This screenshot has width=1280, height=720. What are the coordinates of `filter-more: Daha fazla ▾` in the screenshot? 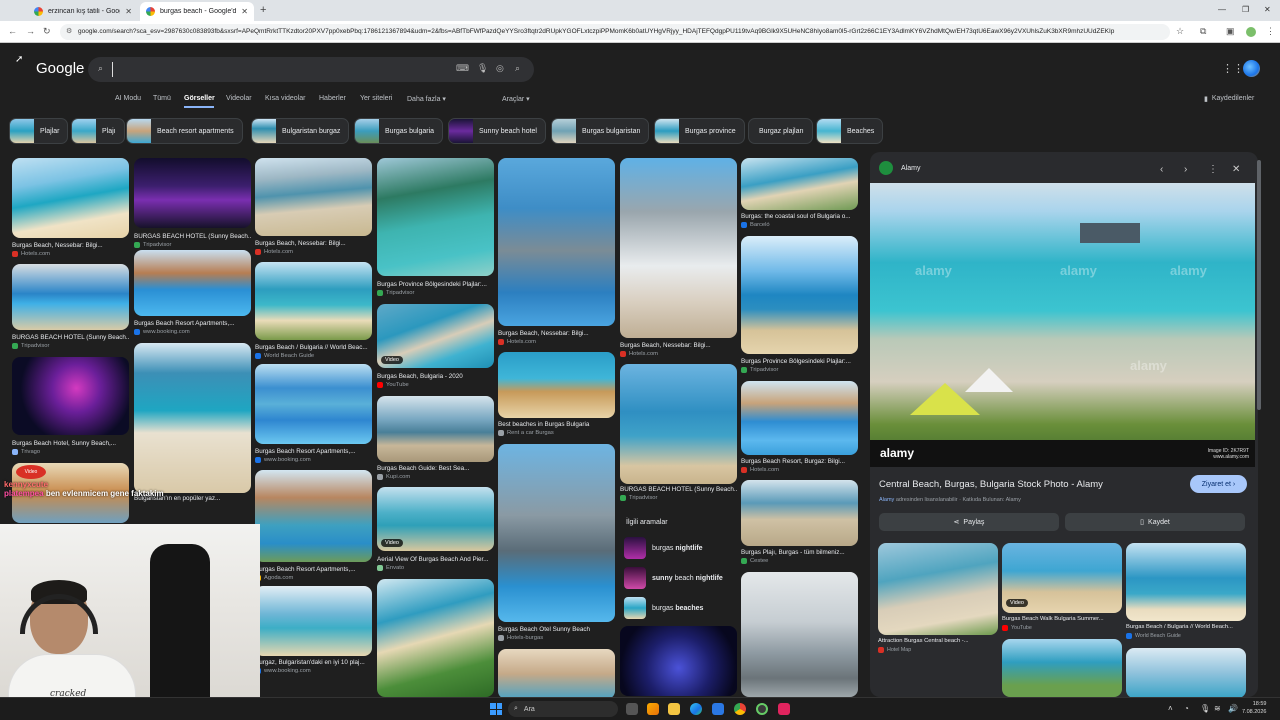 It's located at (426, 99).